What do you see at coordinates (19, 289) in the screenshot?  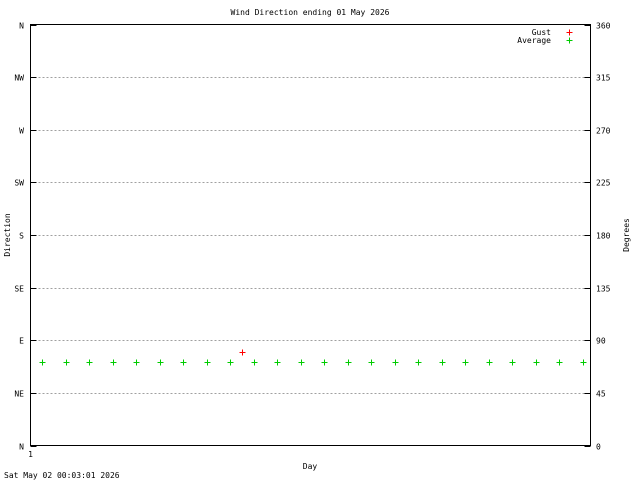 I see `left-tick-label: SE` at bounding box center [19, 289].